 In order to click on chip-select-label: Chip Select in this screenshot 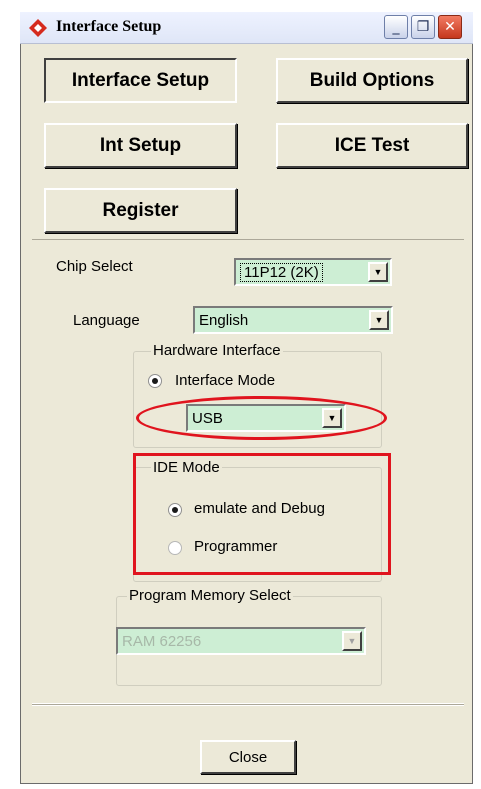, I will do `click(94, 266)`.